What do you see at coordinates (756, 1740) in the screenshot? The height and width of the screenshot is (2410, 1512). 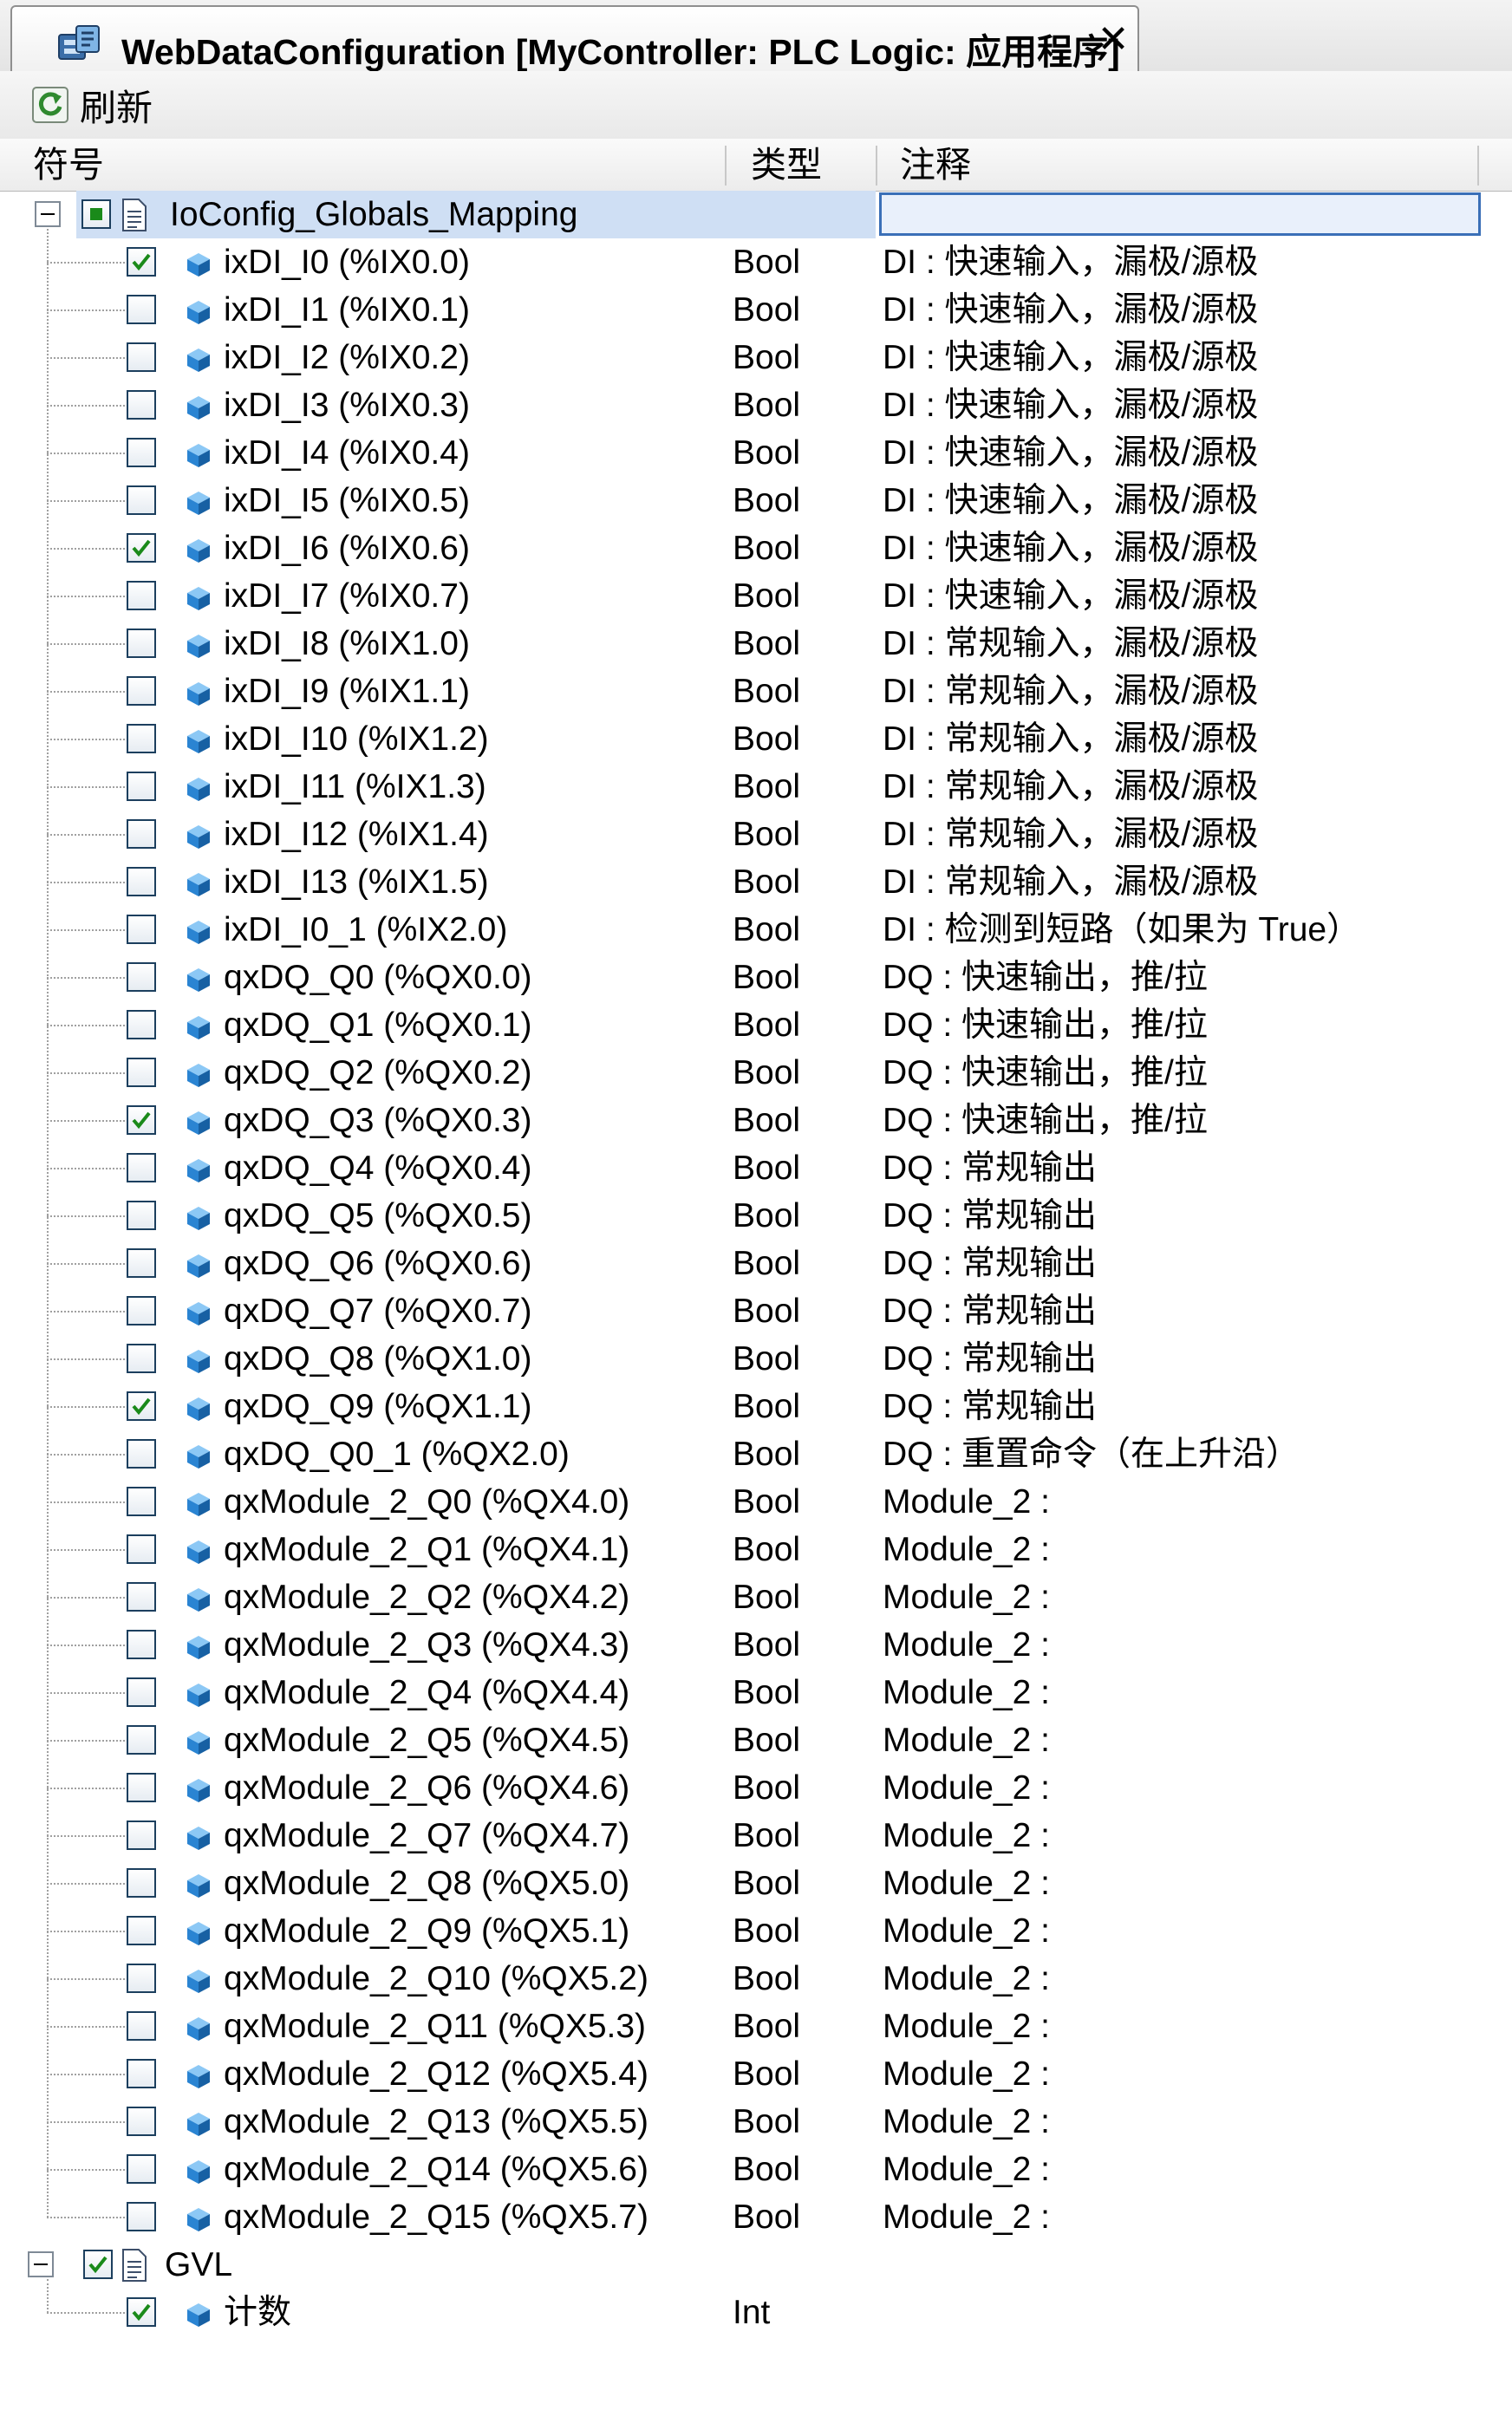 I see `variable-row: qxModule_2_Q5 (%QX4.5) Bool Module_2 :` at bounding box center [756, 1740].